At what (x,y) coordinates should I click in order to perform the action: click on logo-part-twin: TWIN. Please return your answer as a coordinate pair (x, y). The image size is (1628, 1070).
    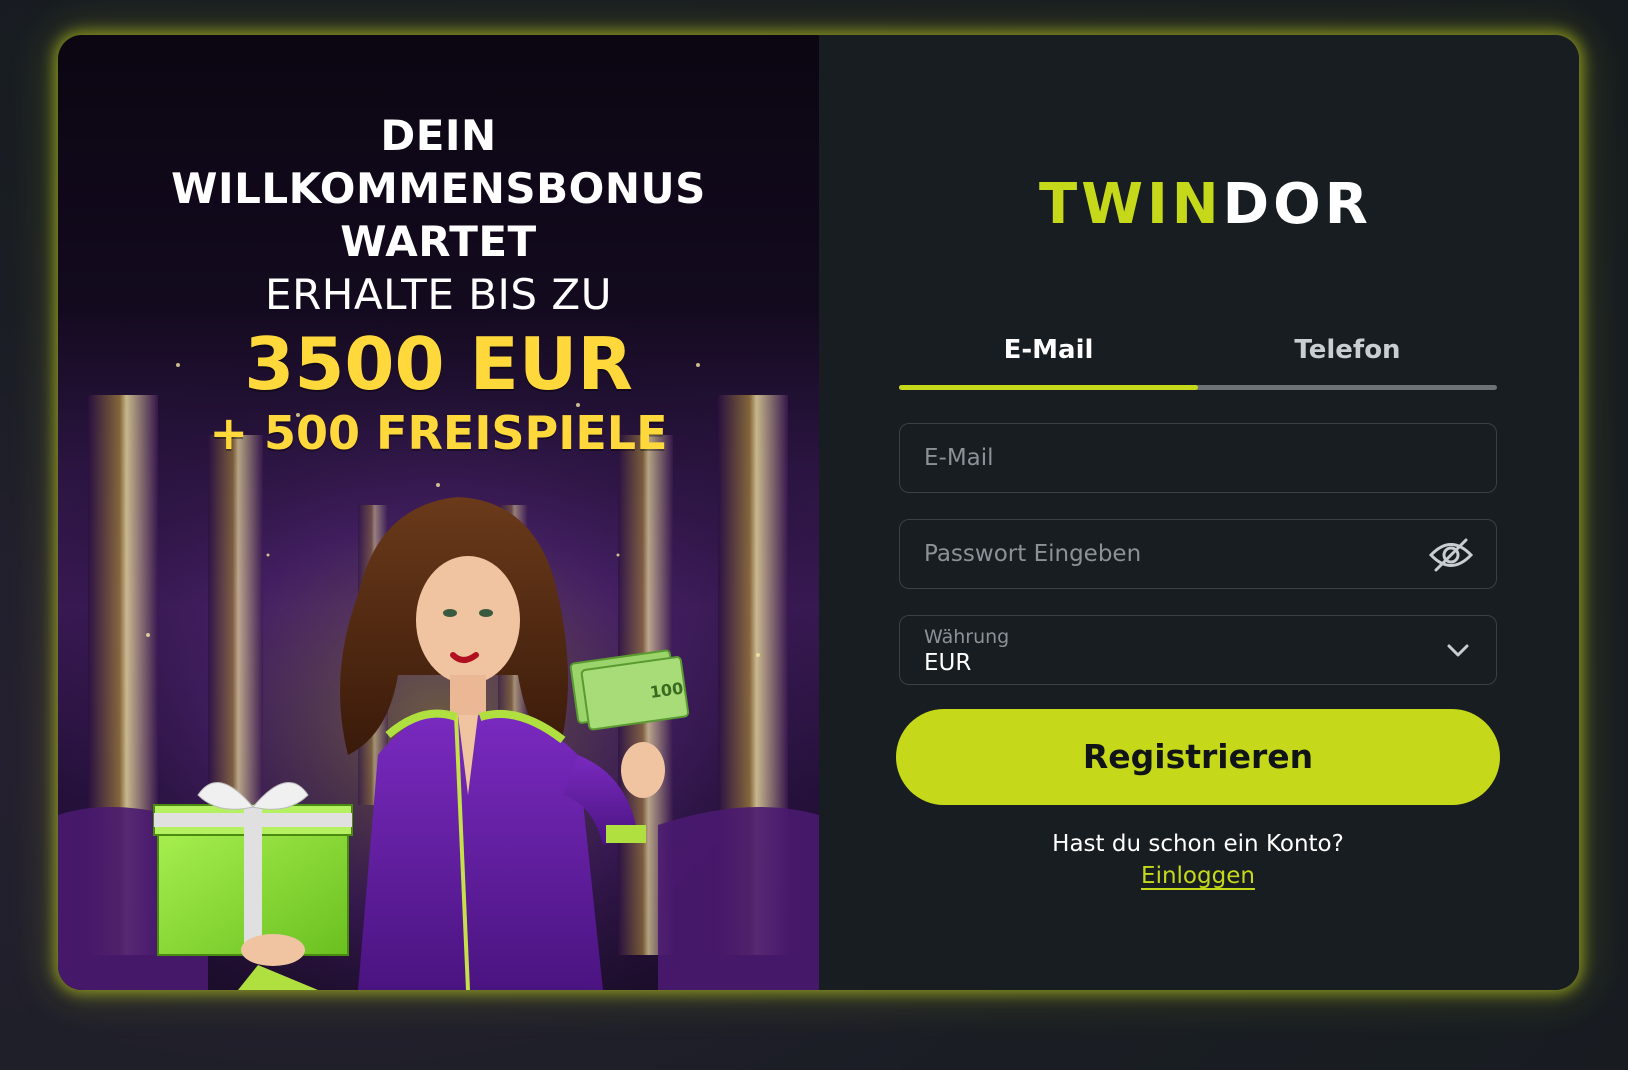
    Looking at the image, I should click on (1131, 204).